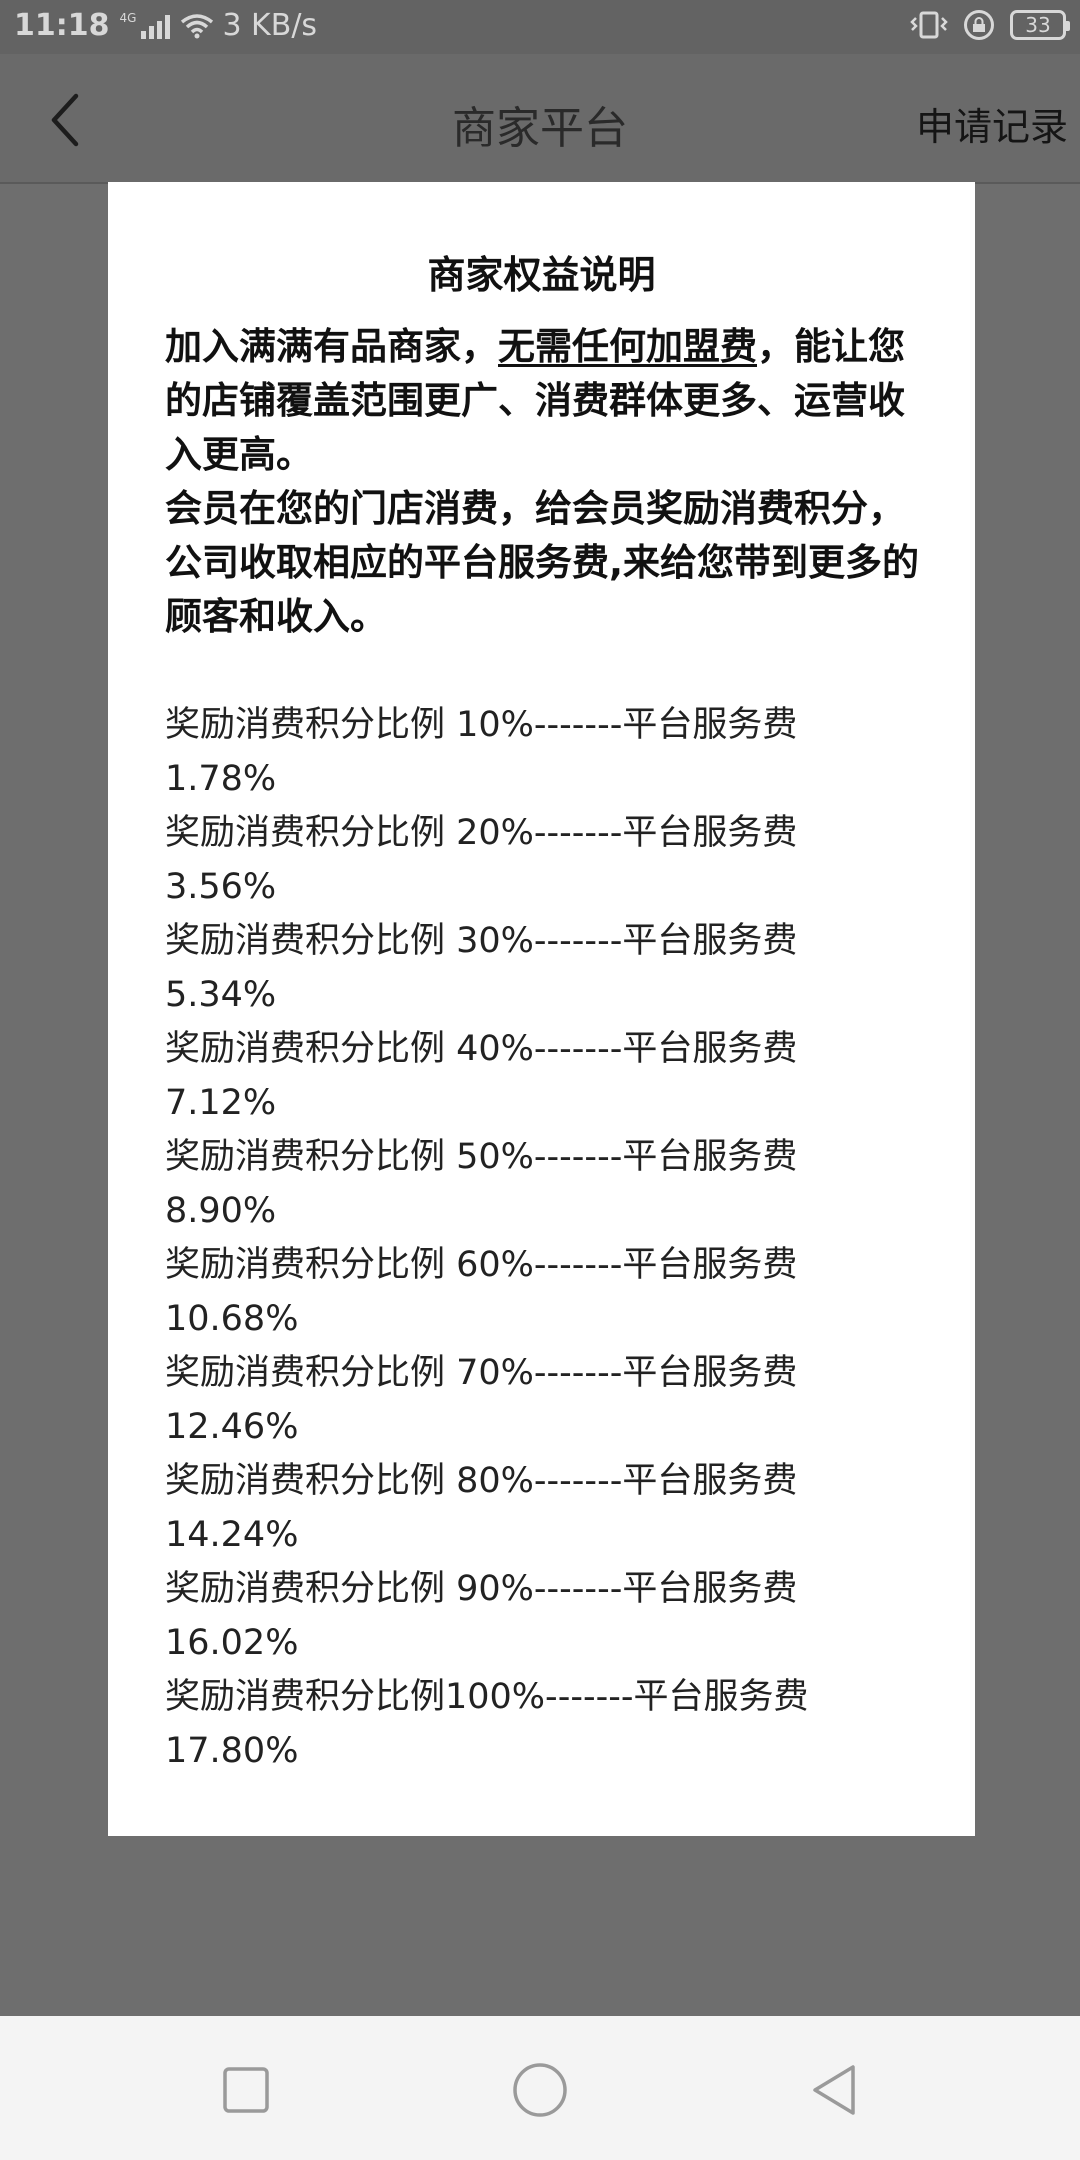 This screenshot has width=1080, height=2160. What do you see at coordinates (481, 1184) in the screenshot?
I see `rate-row: 奖励消费积分比例 50%-------平台服务费8.90%` at bounding box center [481, 1184].